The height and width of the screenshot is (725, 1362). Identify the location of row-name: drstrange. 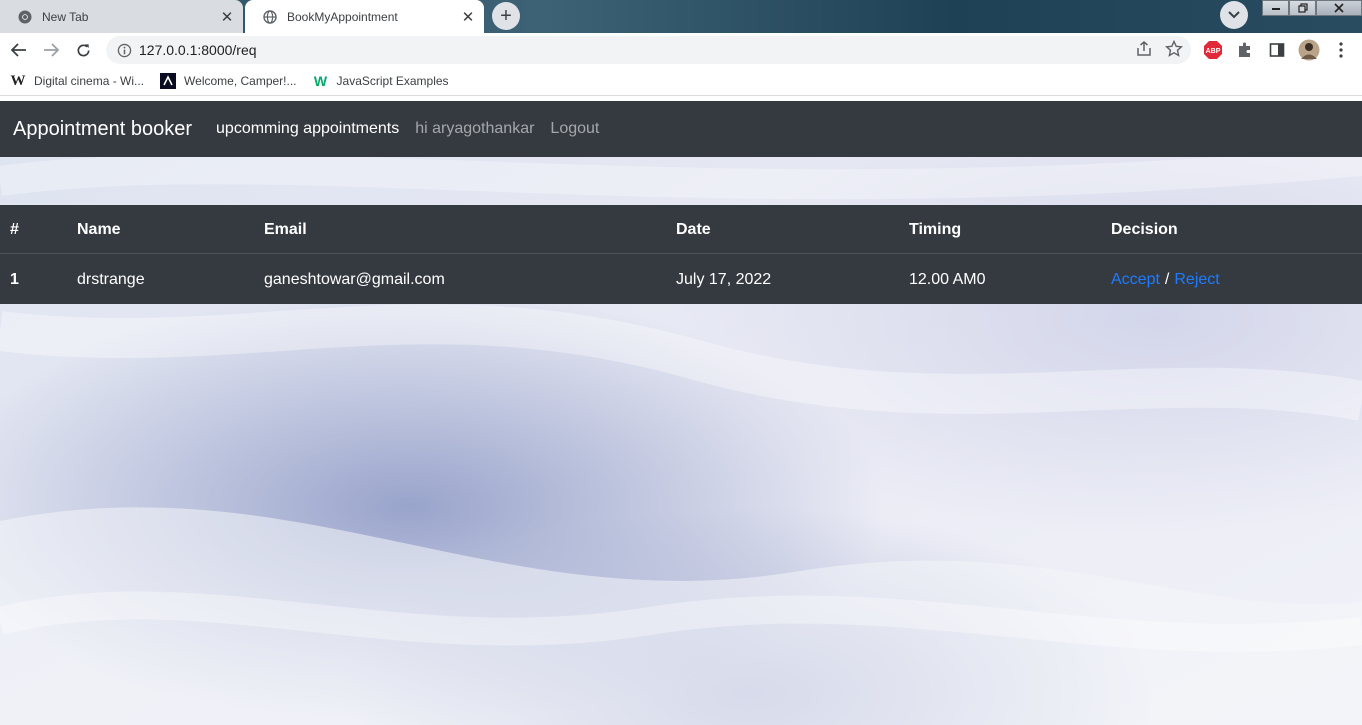
(111, 279).